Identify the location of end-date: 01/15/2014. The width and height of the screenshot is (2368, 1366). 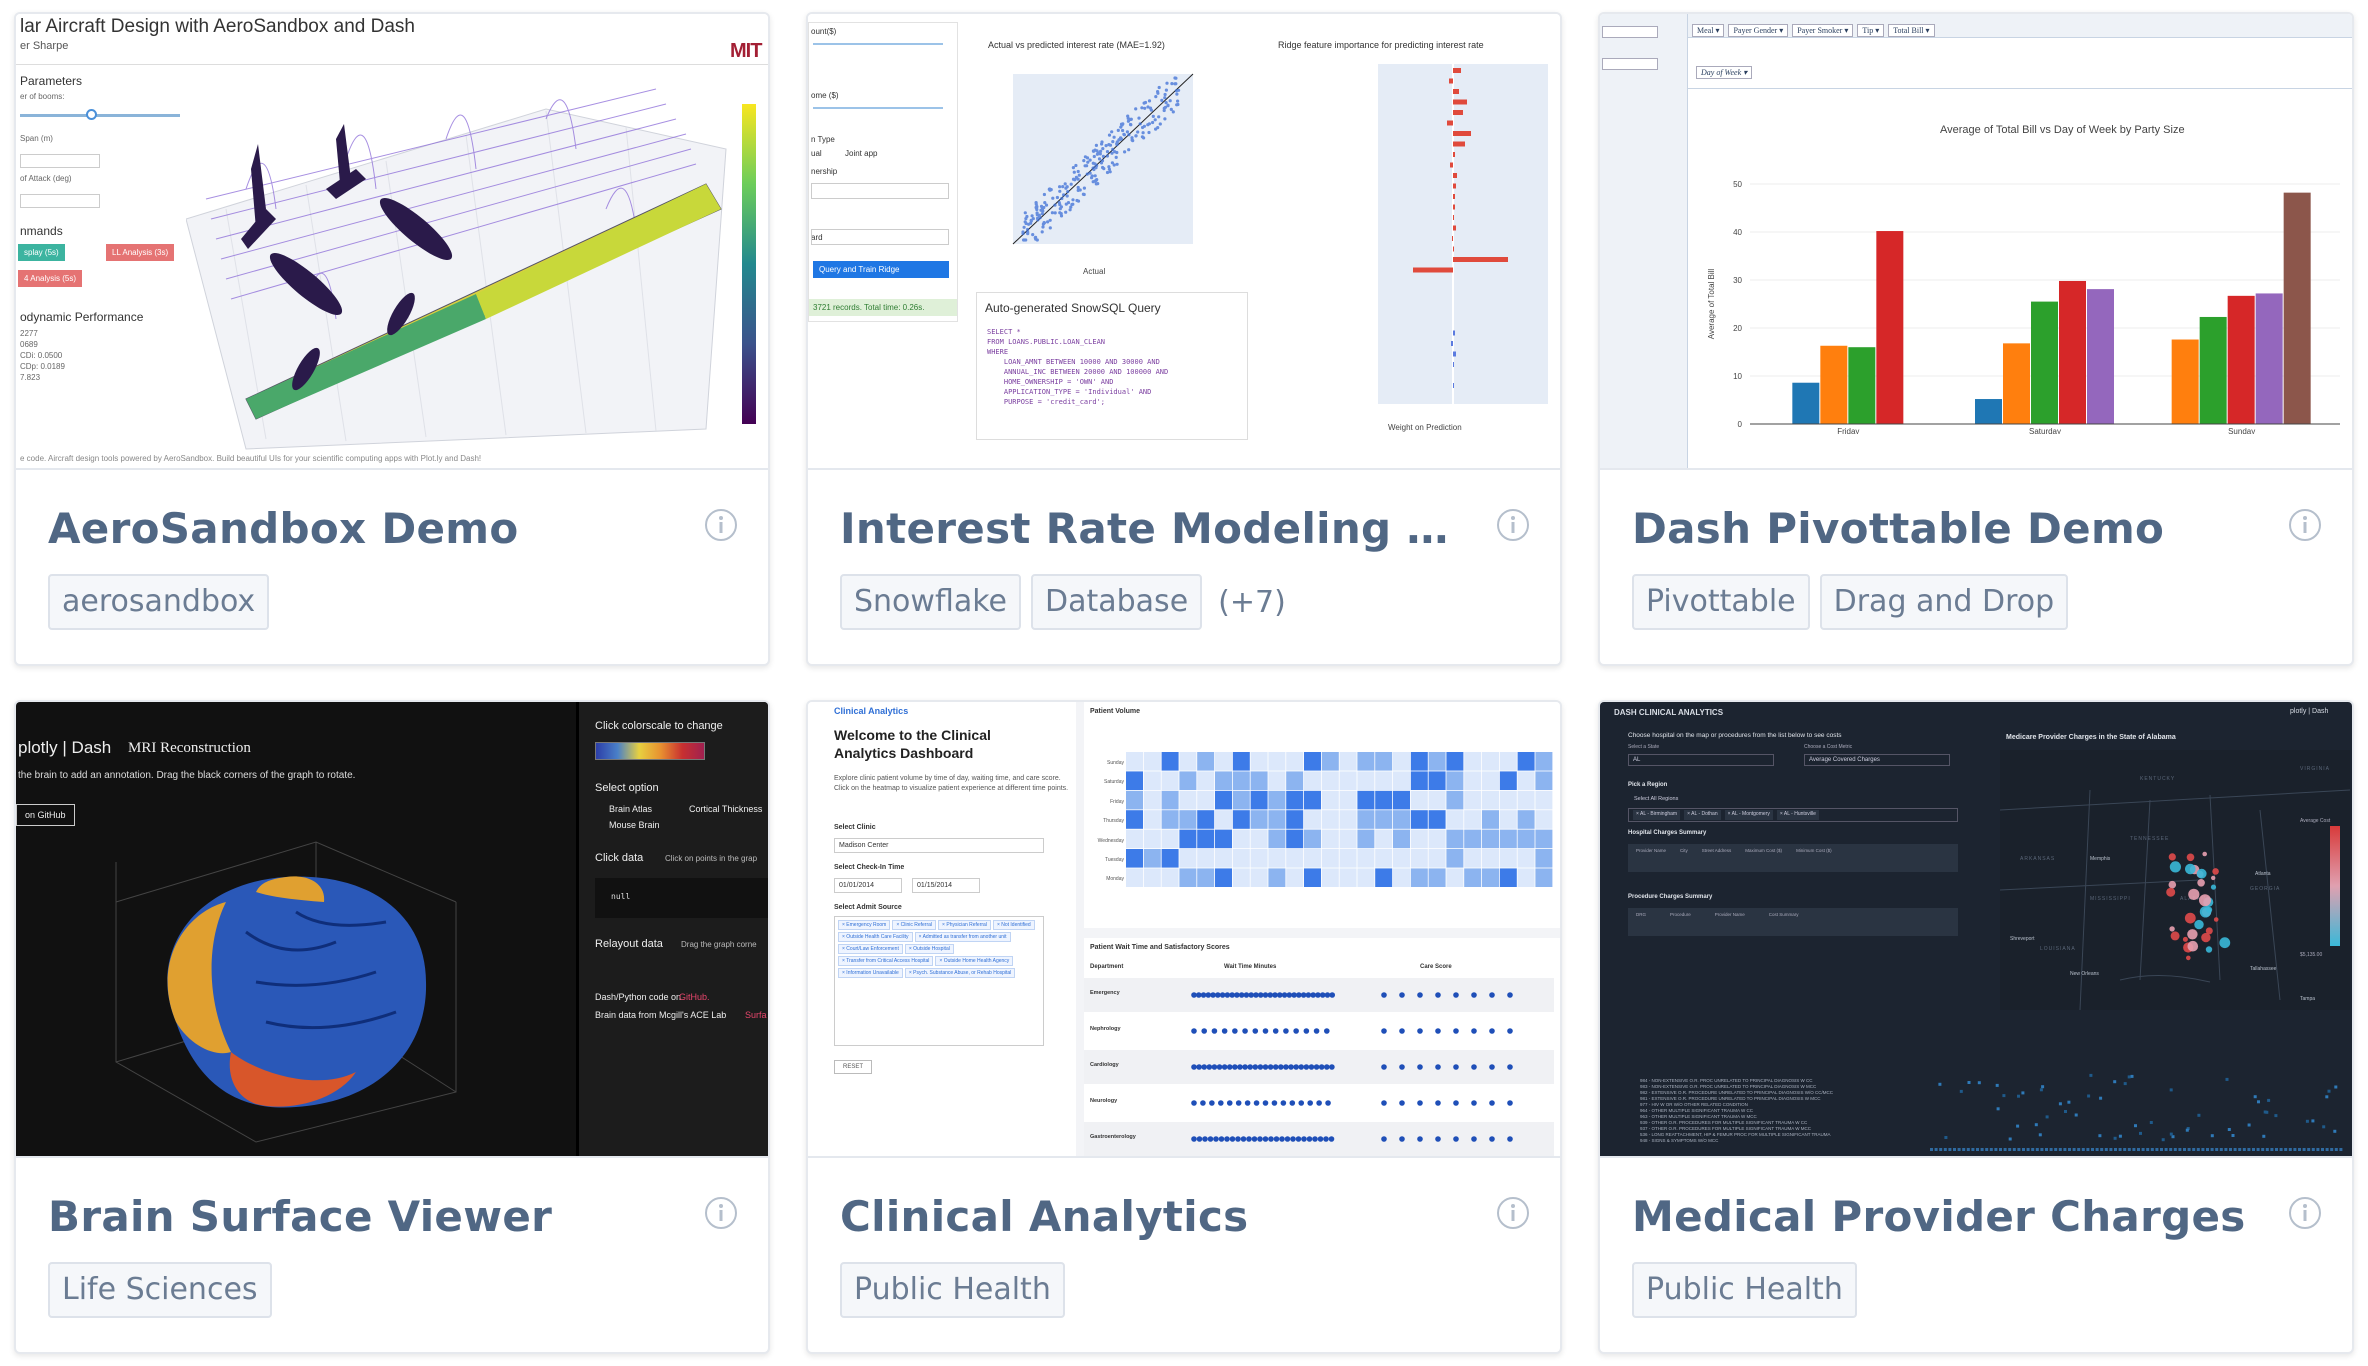
(946, 885).